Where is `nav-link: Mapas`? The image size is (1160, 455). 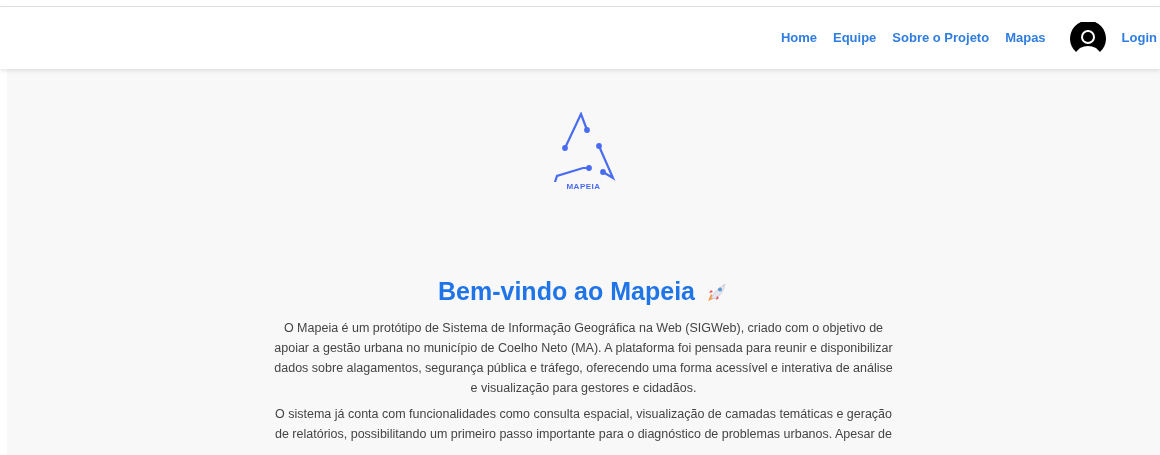 nav-link: Mapas is located at coordinates (1025, 38).